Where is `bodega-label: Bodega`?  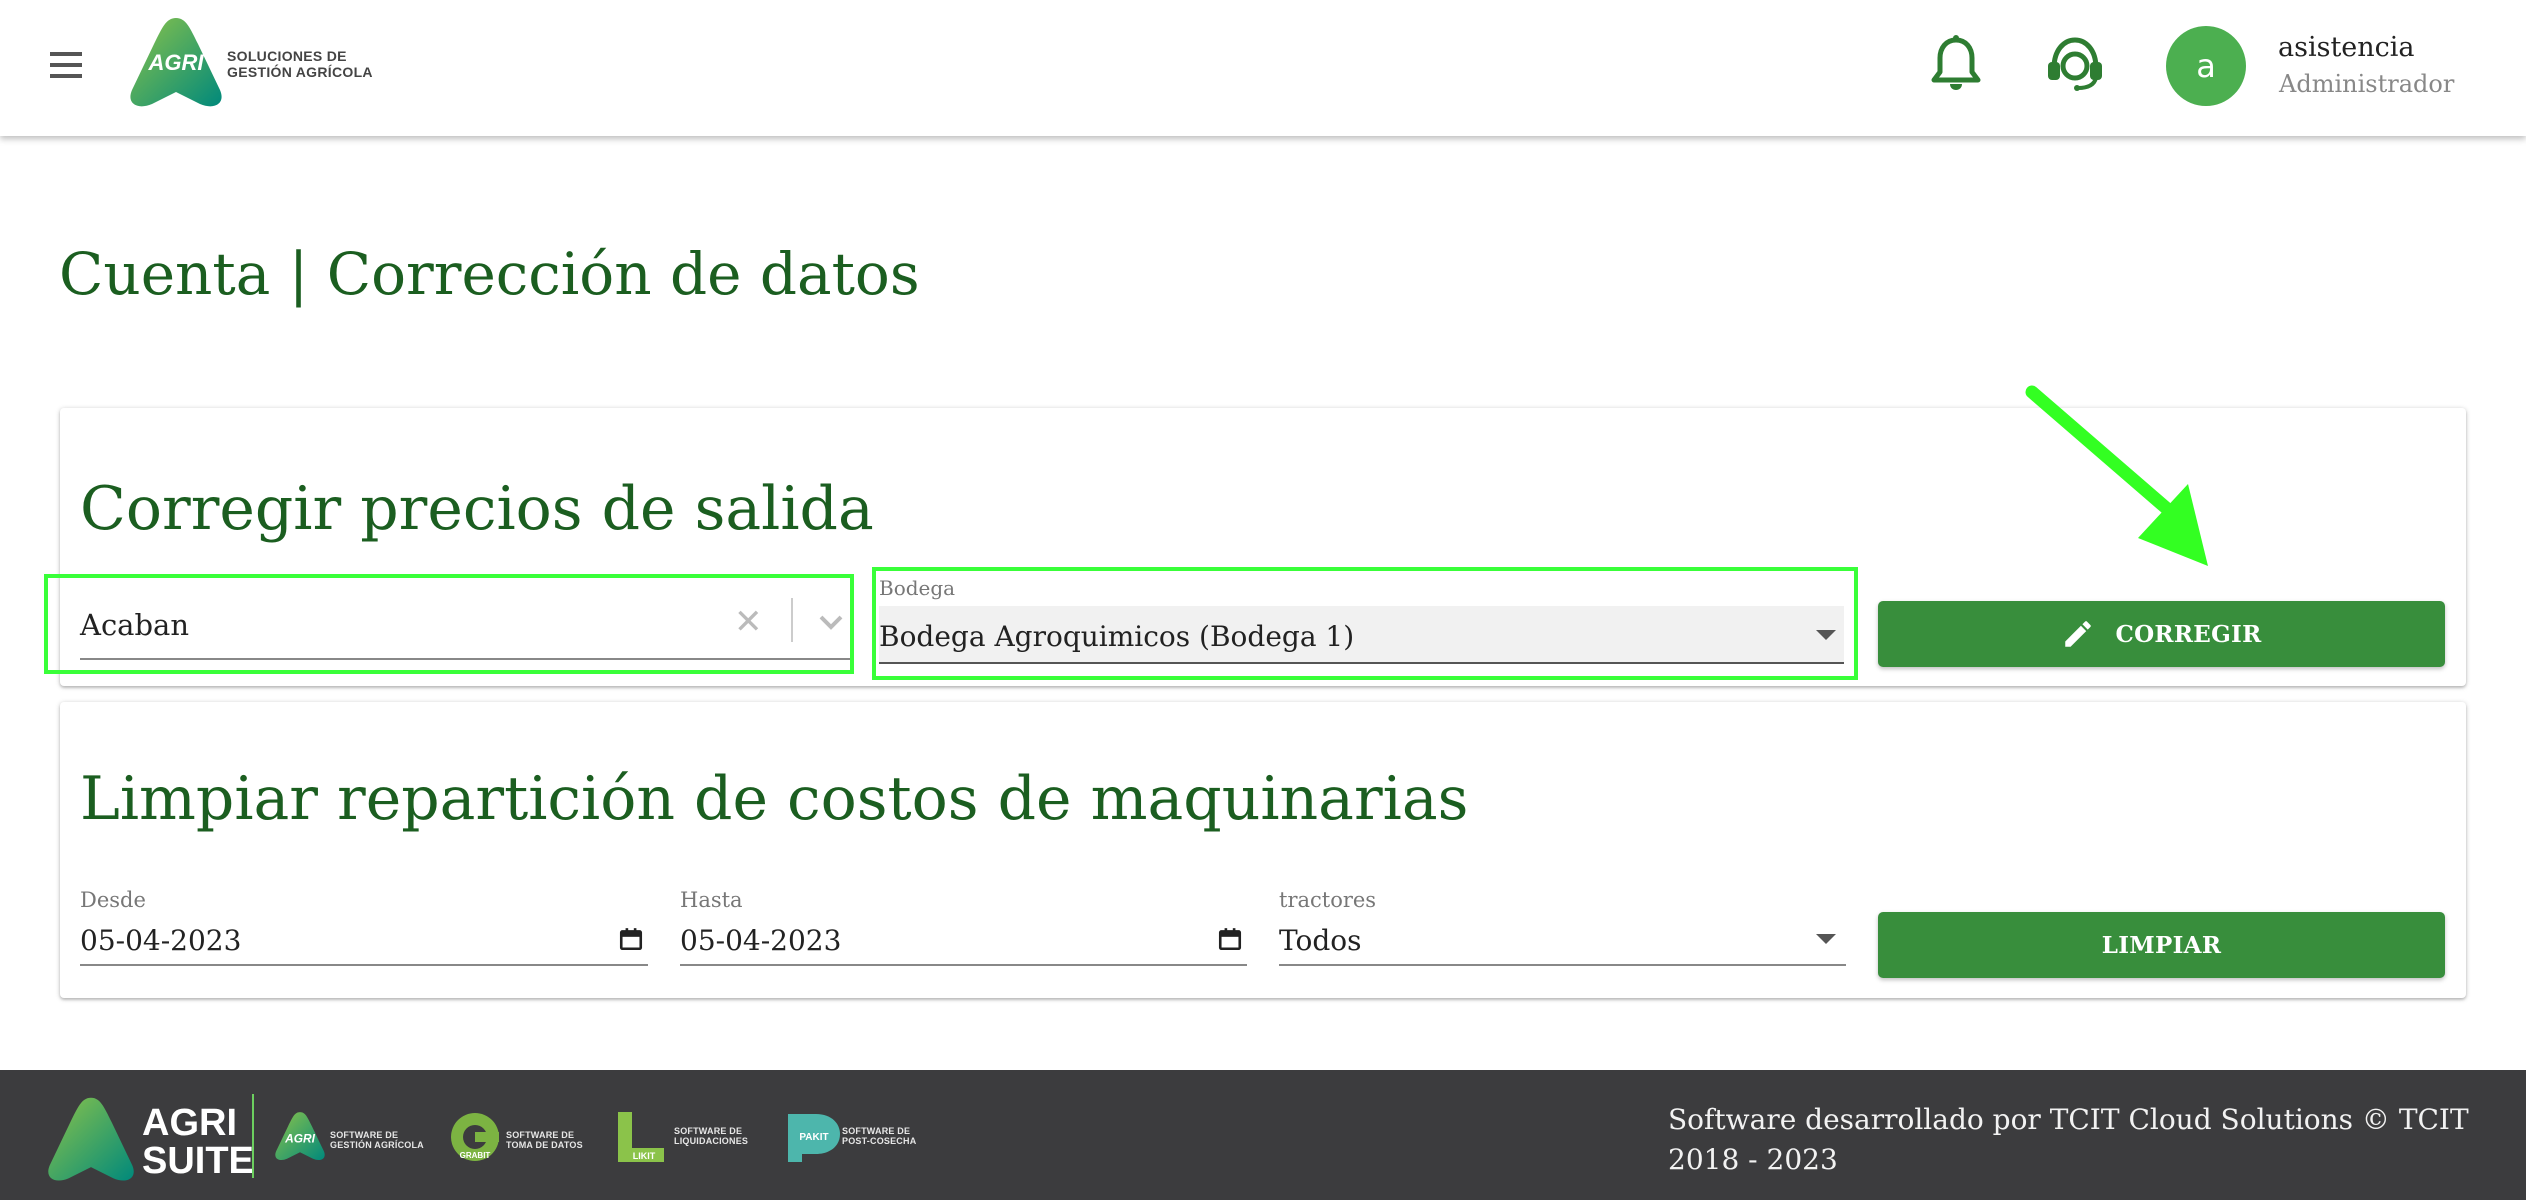
bodega-label: Bodega is located at coordinates (917, 588).